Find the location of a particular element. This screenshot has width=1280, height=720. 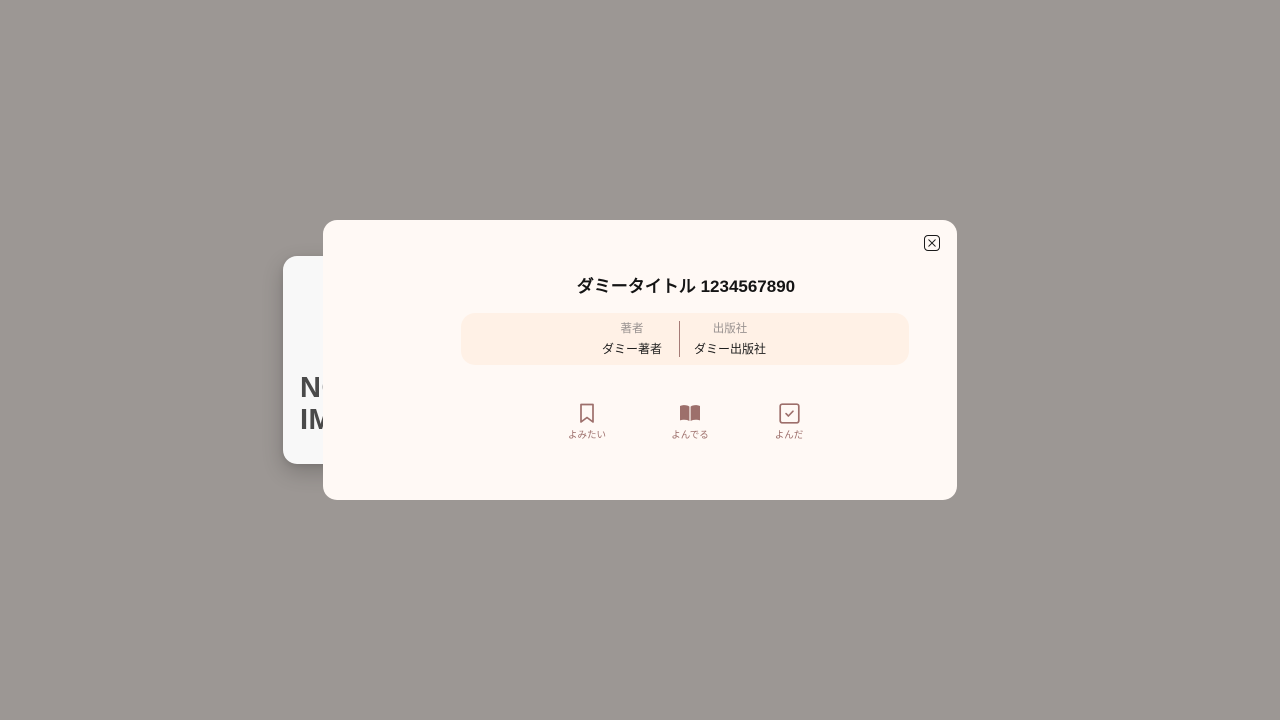

publisher-value: ダミー出版社 is located at coordinates (729, 349).